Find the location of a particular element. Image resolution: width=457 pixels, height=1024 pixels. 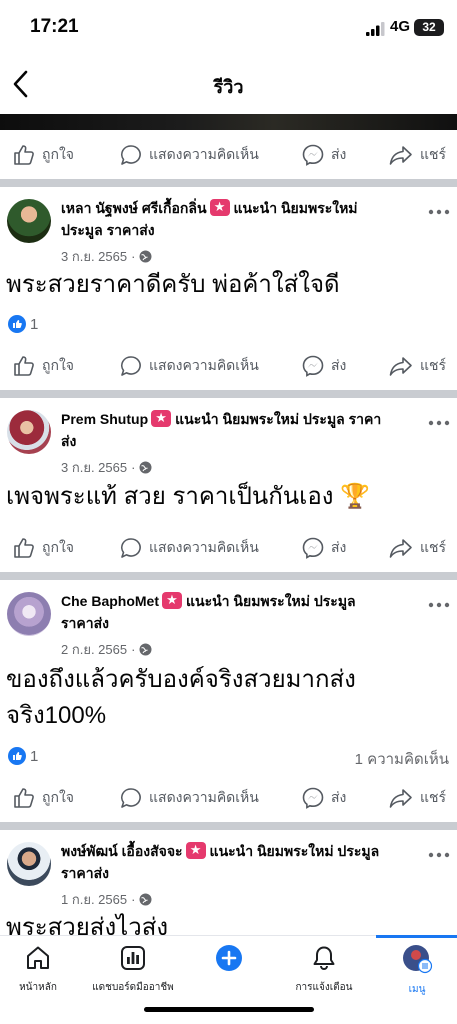

dashboard-icon is located at coordinates (133, 958).